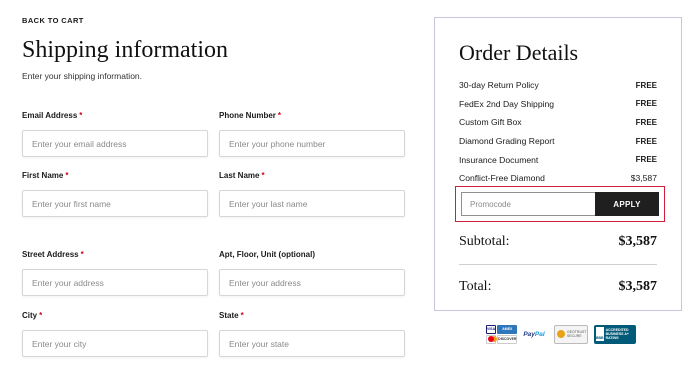 The height and width of the screenshot is (367, 700). I want to click on street-field-group: Street Address *, so click(115, 273).